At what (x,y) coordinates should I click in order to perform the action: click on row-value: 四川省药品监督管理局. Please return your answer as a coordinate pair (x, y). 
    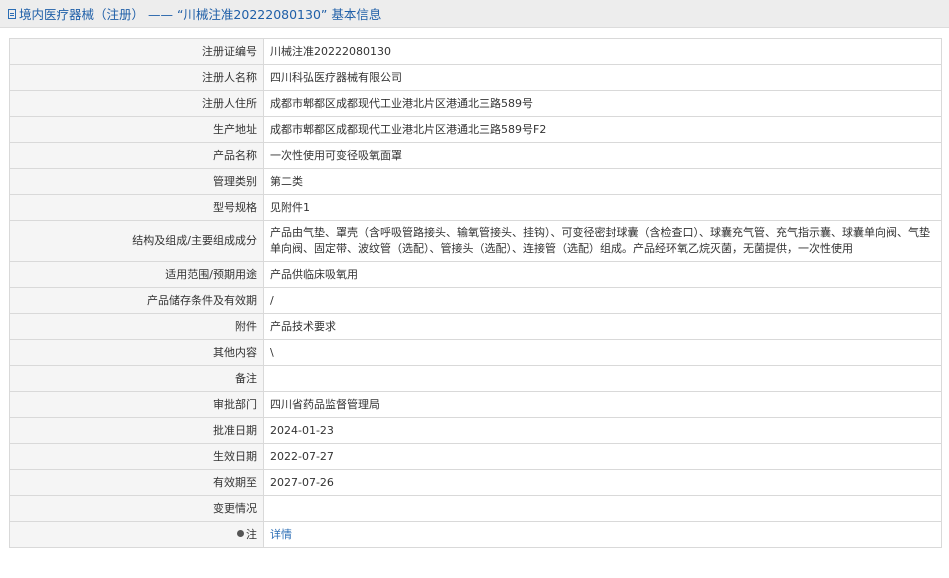
    Looking at the image, I should click on (602, 404).